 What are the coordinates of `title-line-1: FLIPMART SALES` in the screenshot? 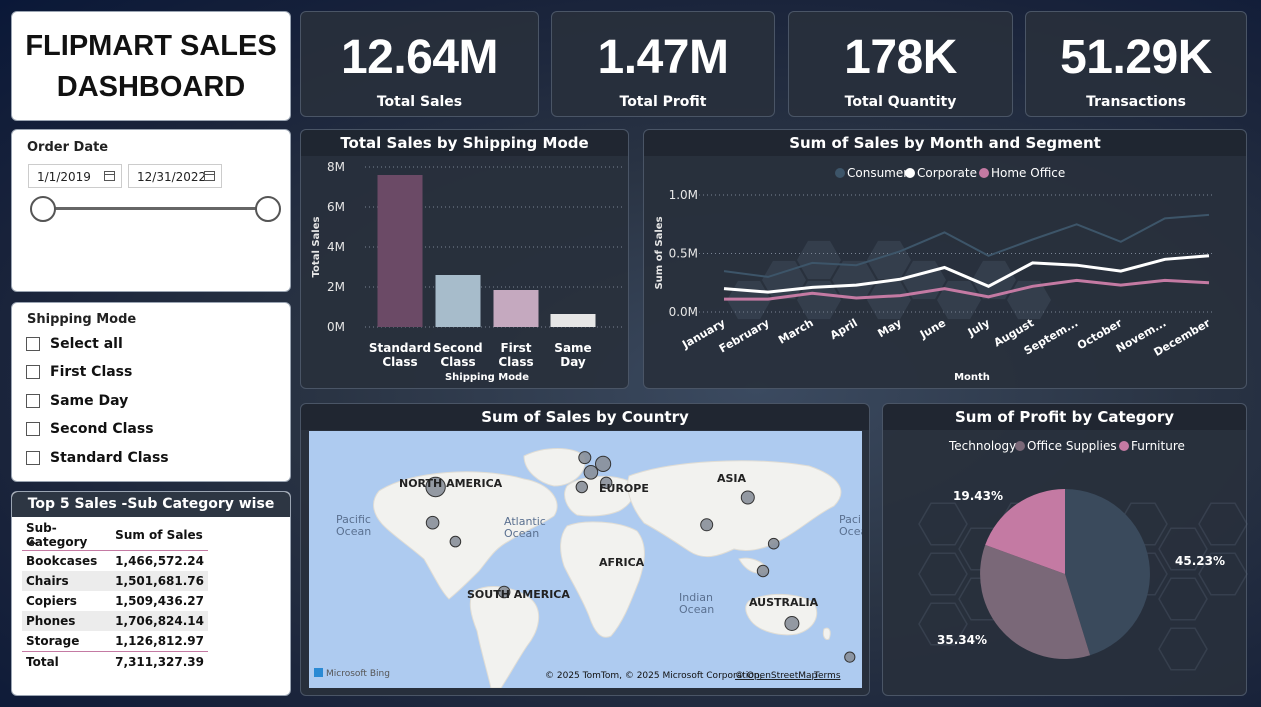 It's located at (151, 46).